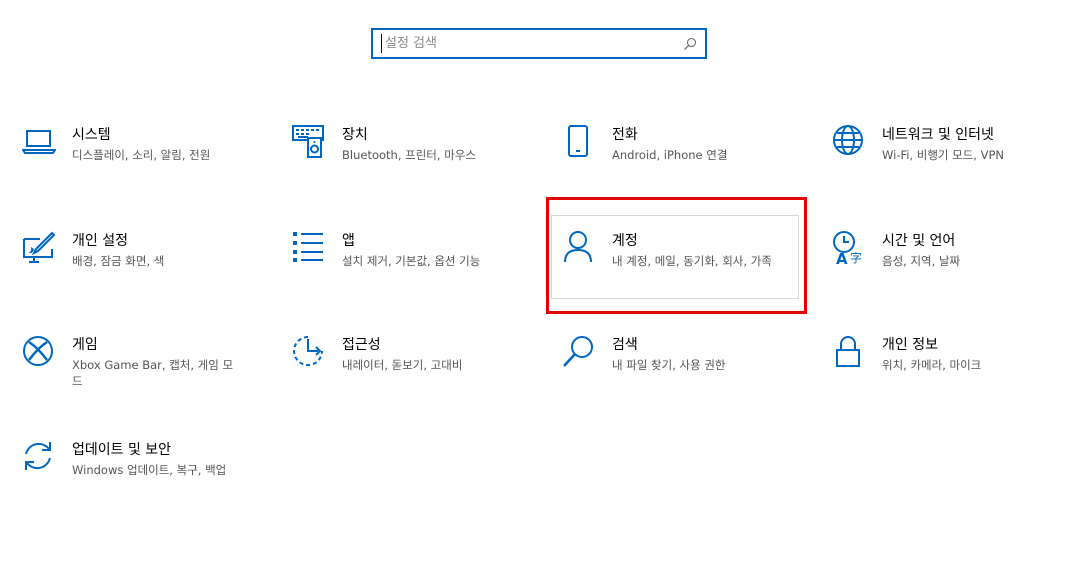  I want to click on svg-text: 字, so click(856, 257).